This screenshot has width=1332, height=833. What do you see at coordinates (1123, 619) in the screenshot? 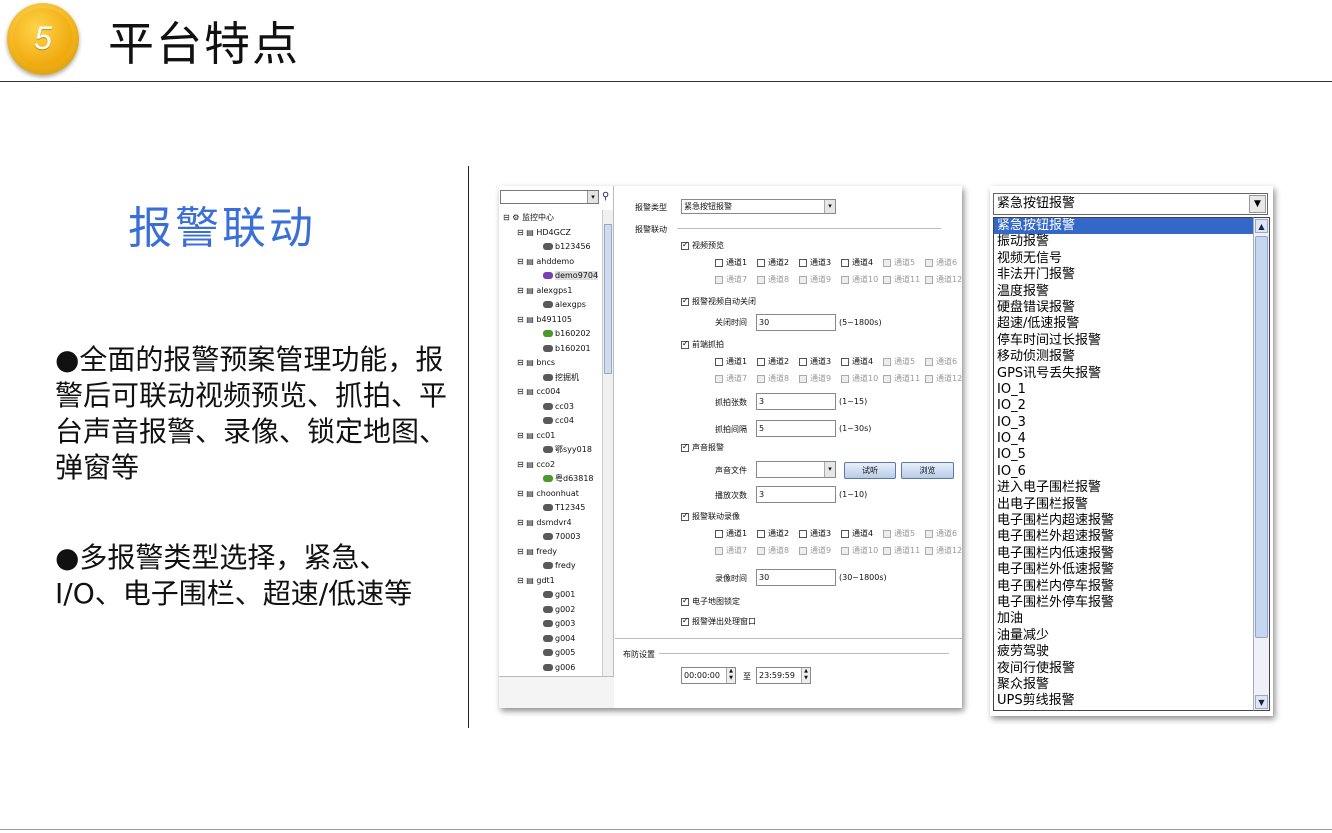
I see `alarm-type-option: 加油` at bounding box center [1123, 619].